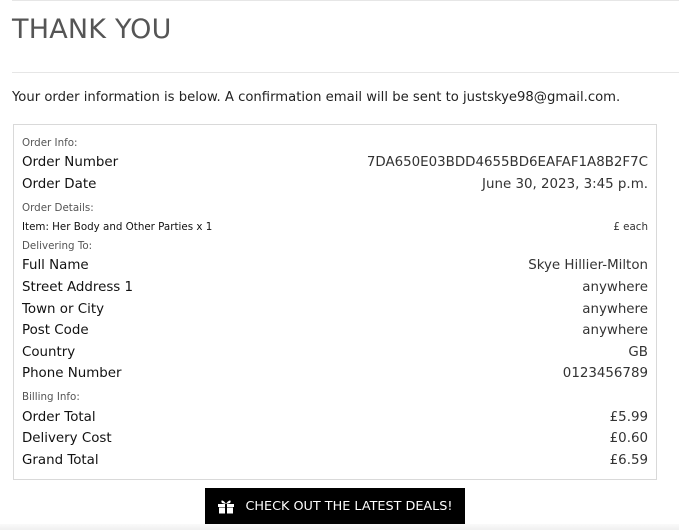 This screenshot has height=530, width=679. I want to click on street-address-value: anywhere, so click(615, 287).